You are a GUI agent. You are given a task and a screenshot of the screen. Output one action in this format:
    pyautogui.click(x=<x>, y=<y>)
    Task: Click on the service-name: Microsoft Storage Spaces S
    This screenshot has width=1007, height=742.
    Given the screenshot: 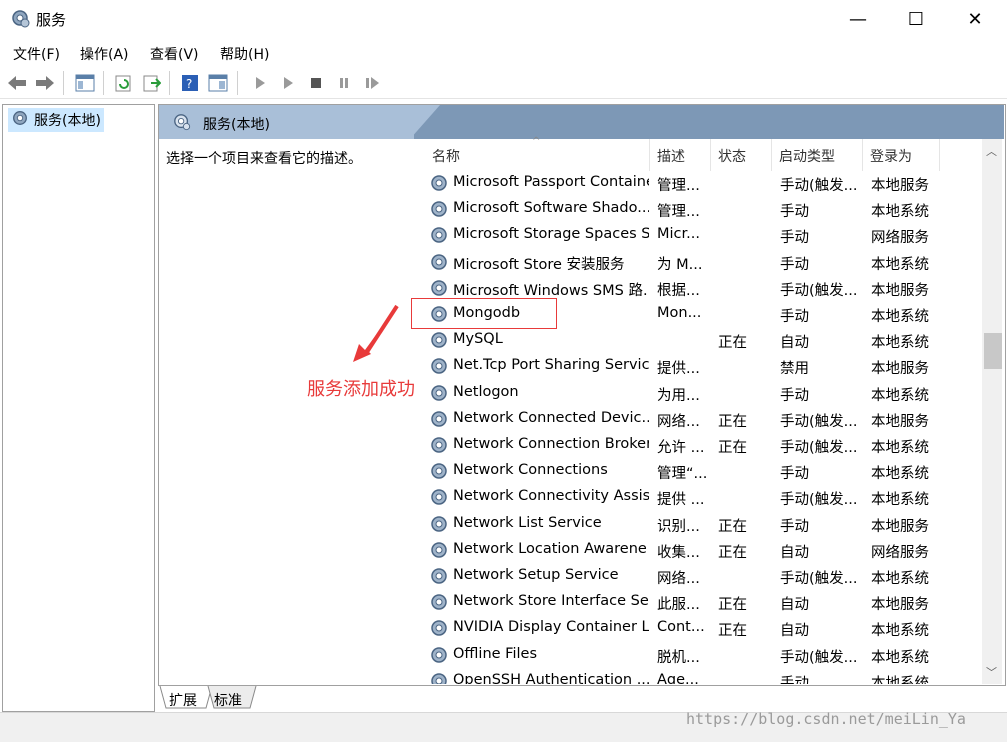 What is the action you would take?
    pyautogui.click(x=551, y=234)
    